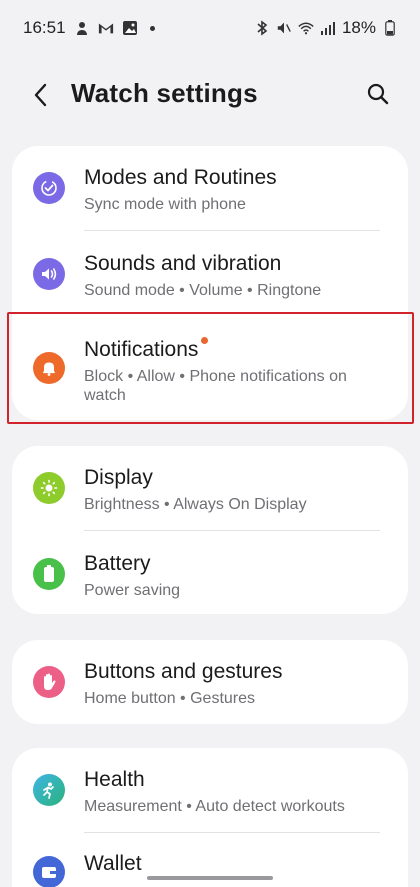 Image resolution: width=420 pixels, height=887 pixels. What do you see at coordinates (114, 779) in the screenshot?
I see `item-title: Health` at bounding box center [114, 779].